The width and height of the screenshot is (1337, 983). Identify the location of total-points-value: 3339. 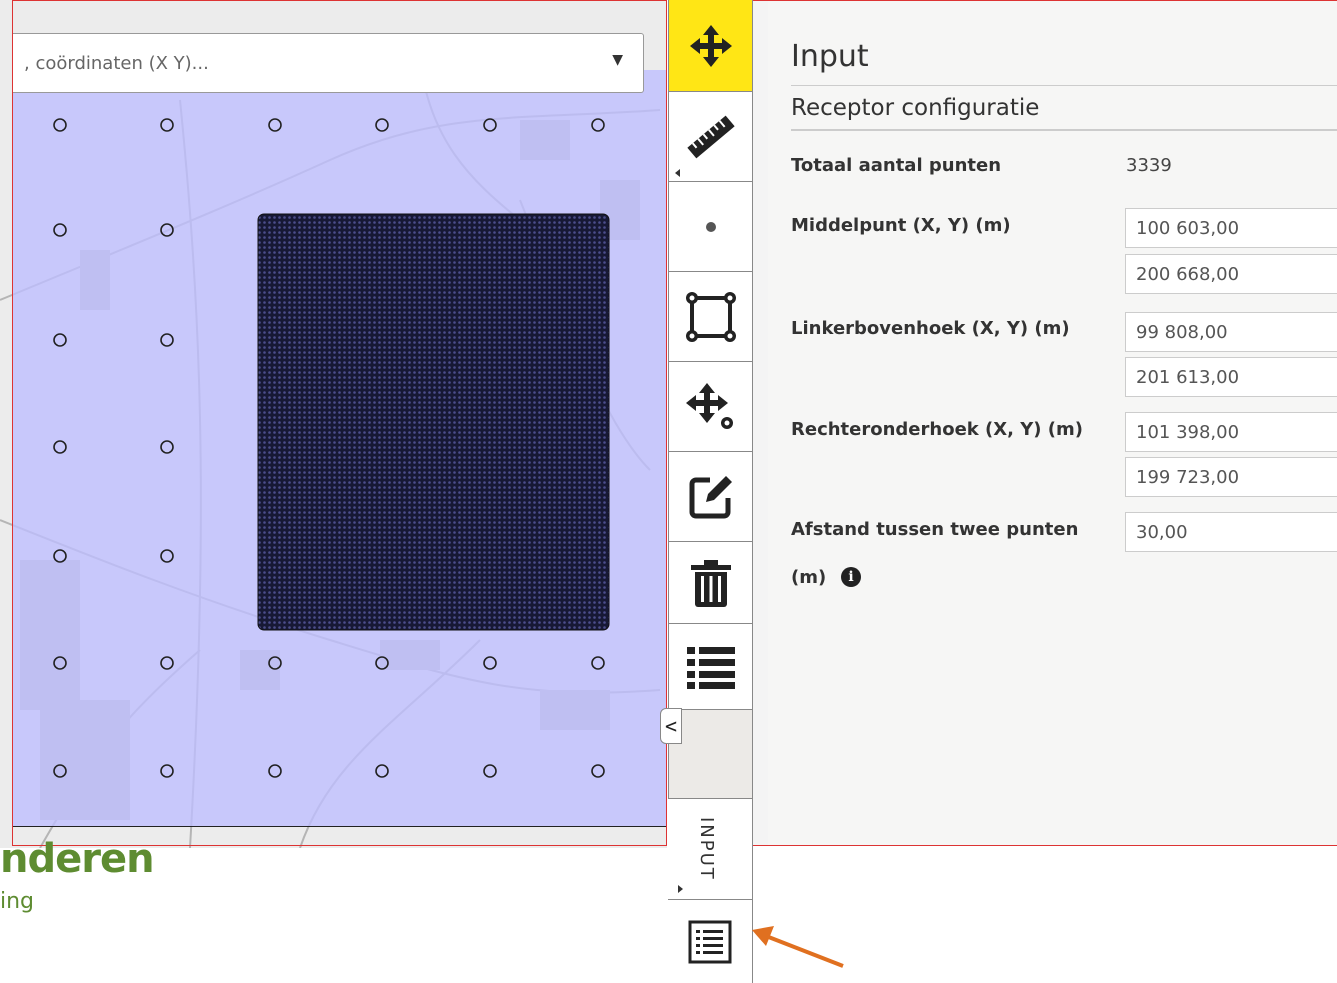
(1149, 165).